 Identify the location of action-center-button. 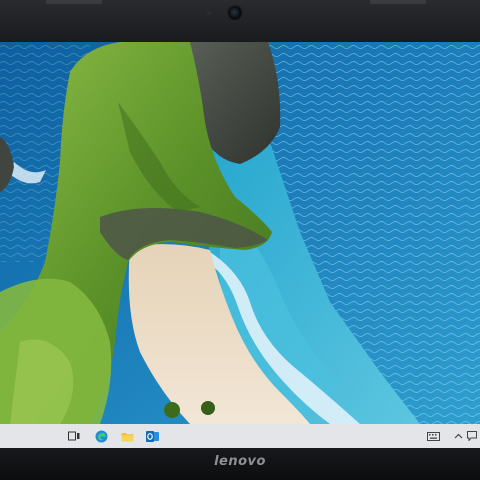
(472, 436).